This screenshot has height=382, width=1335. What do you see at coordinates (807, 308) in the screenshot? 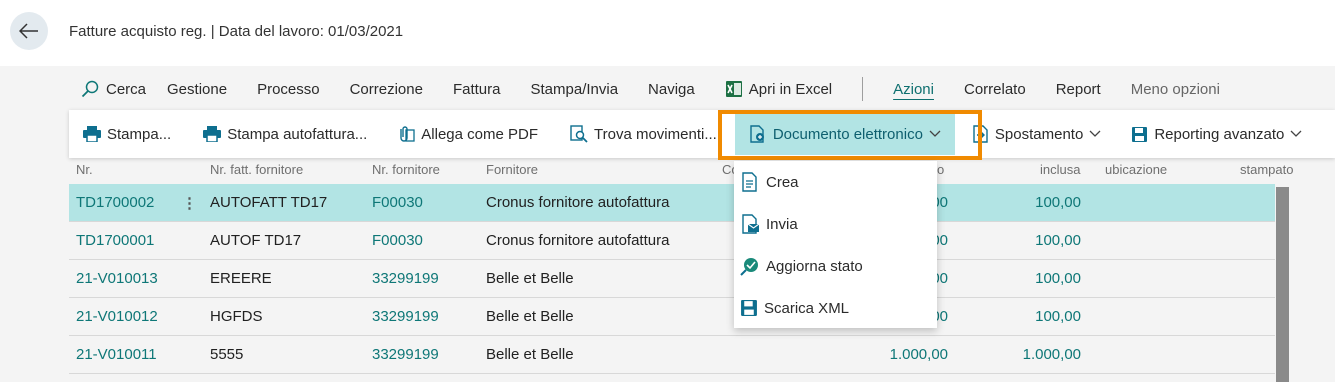
I see `menu-item-label: Scarica XML` at bounding box center [807, 308].